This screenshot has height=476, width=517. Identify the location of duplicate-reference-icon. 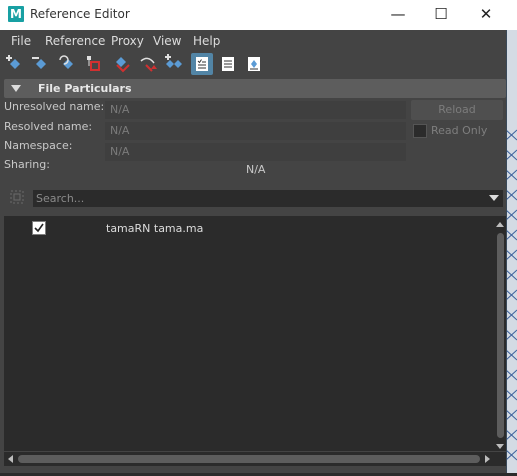
(174, 64).